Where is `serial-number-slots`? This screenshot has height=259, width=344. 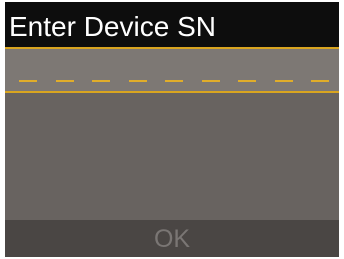
serial-number-slots is located at coordinates (174, 81).